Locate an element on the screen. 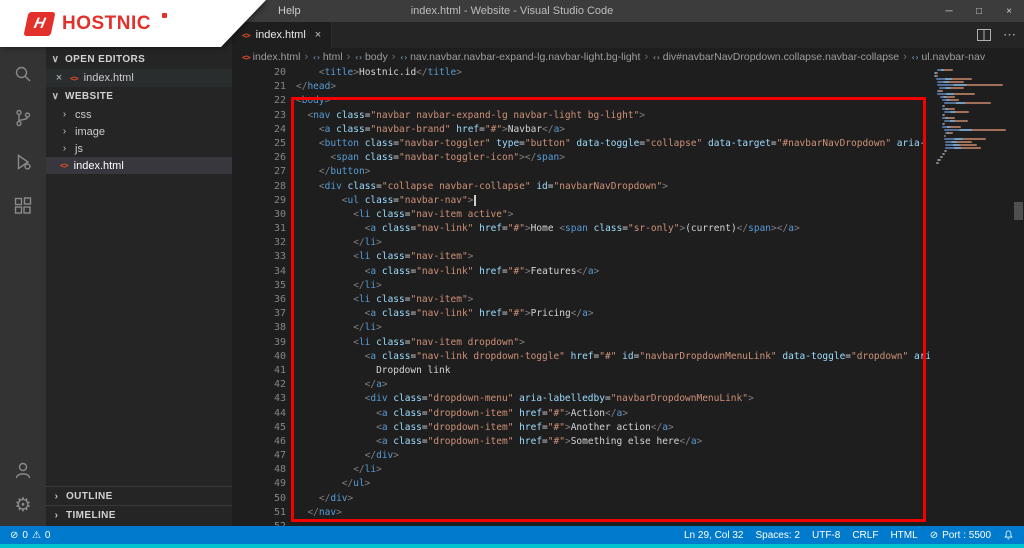 The width and height of the screenshot is (1024, 548). eol-indicator: CRLF is located at coordinates (865, 535).